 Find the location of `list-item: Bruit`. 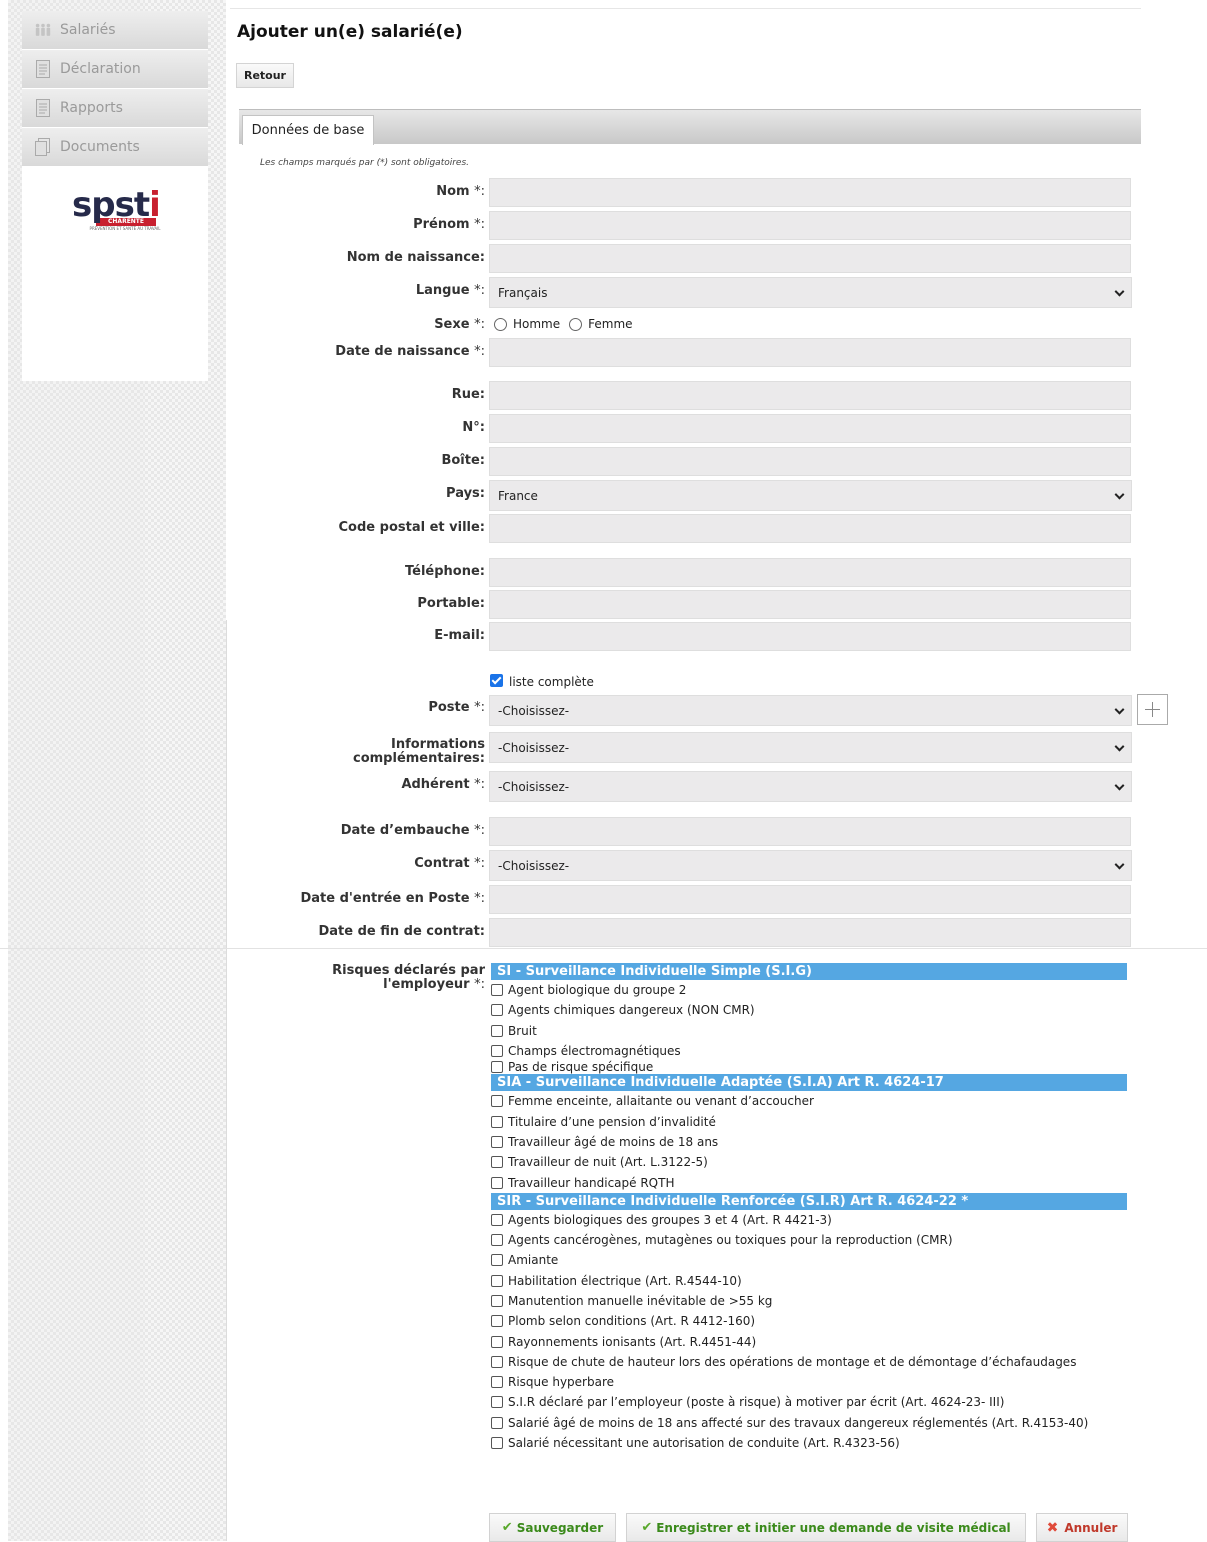

list-item: Bruit is located at coordinates (809, 1031).